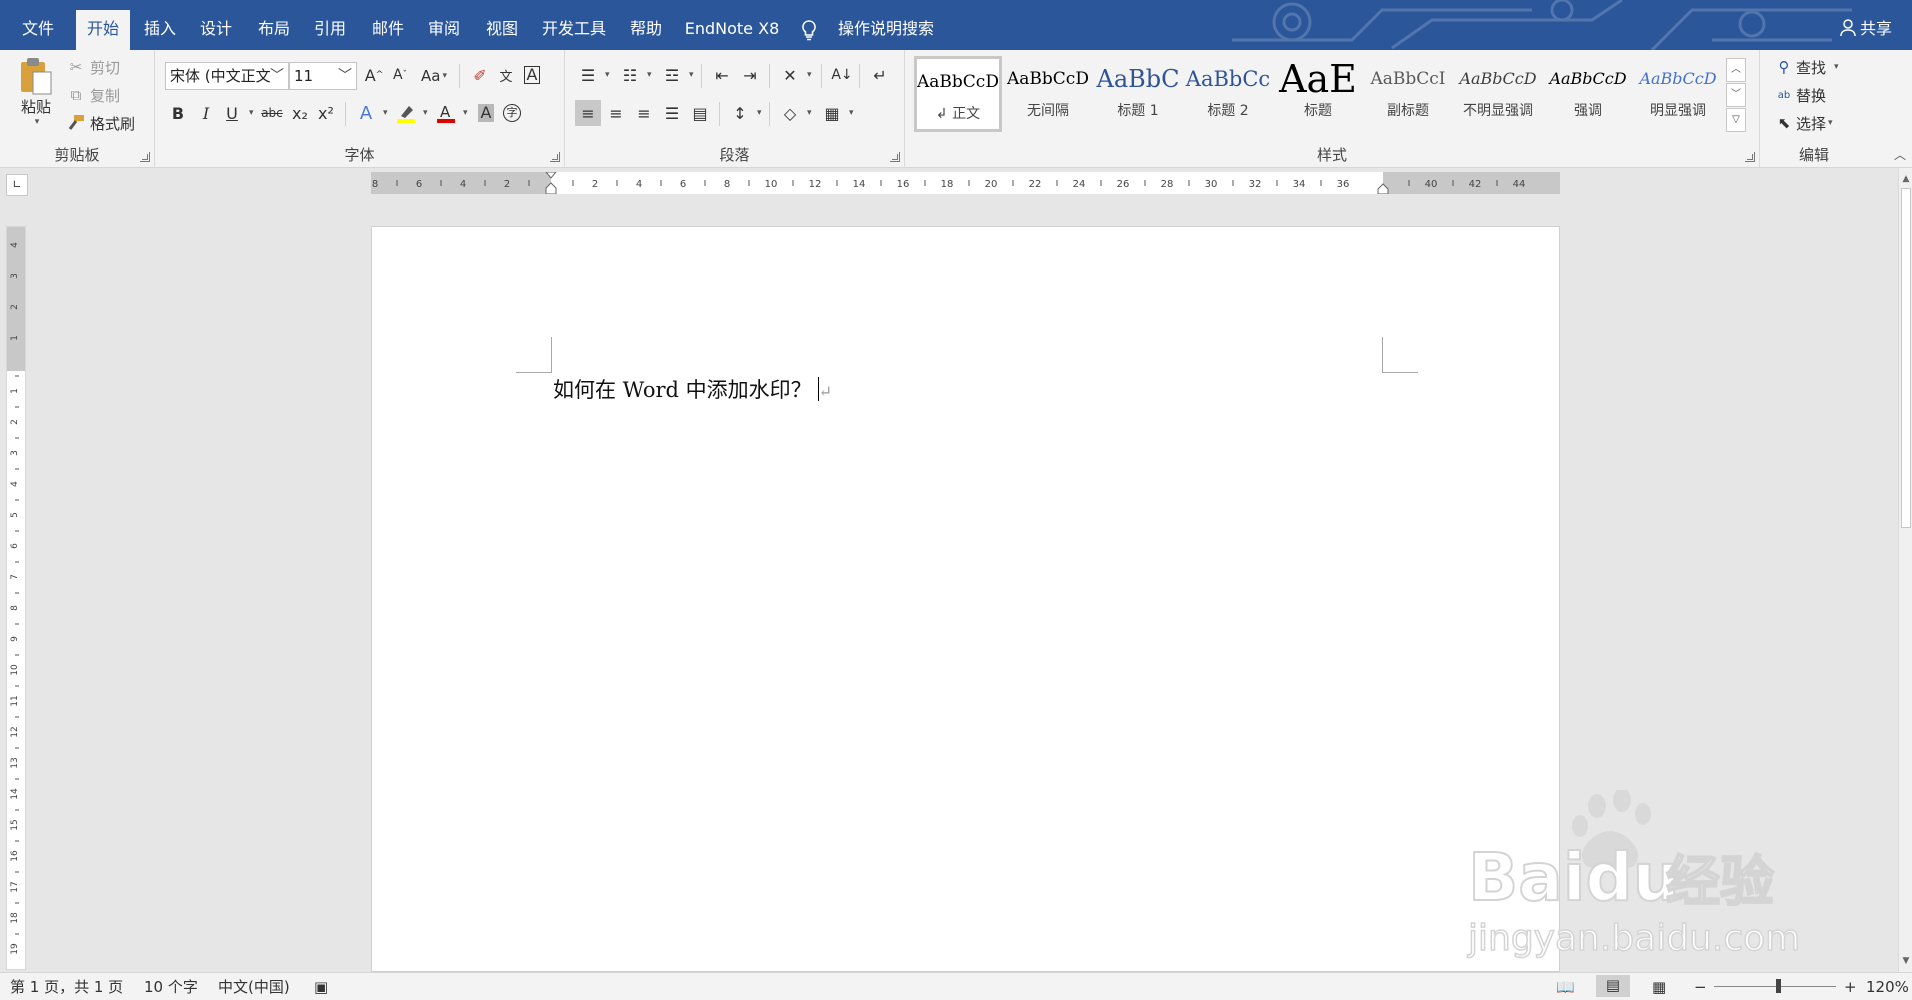 The height and width of the screenshot is (1000, 1912). What do you see at coordinates (1613, 986) in the screenshot?
I see `print-layout-icon: ▤` at bounding box center [1613, 986].